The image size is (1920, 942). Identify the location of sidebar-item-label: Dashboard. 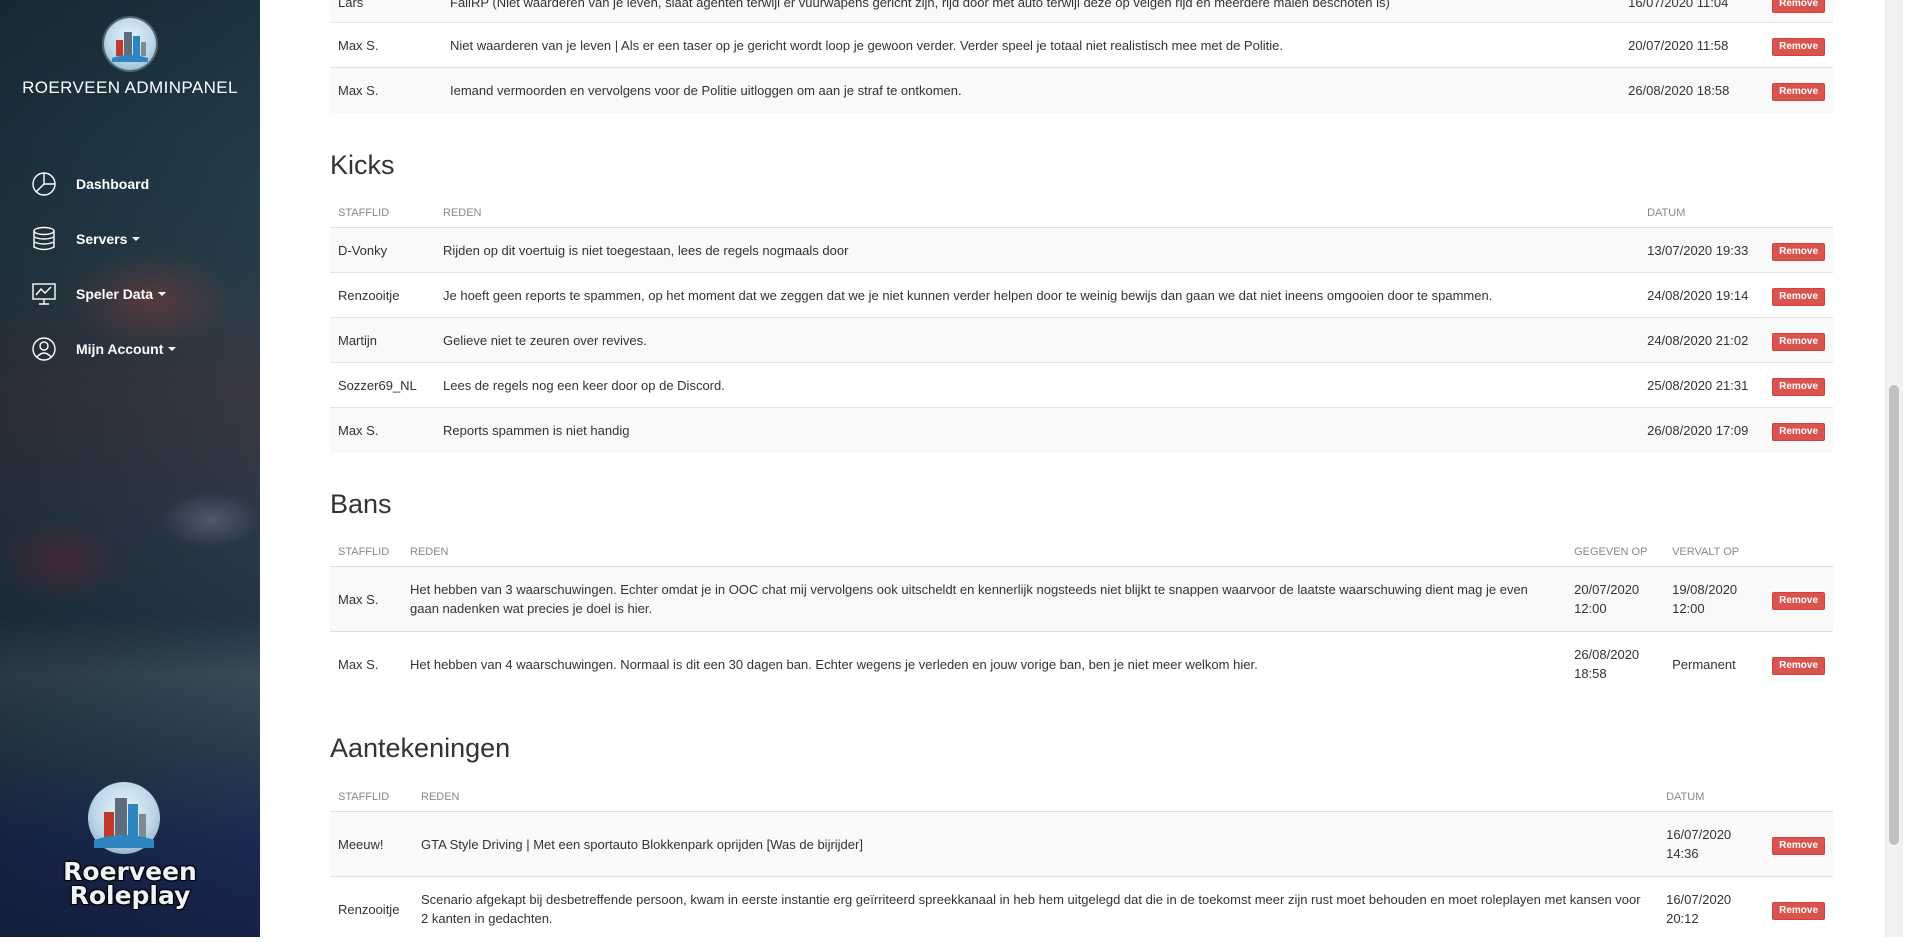
(113, 183).